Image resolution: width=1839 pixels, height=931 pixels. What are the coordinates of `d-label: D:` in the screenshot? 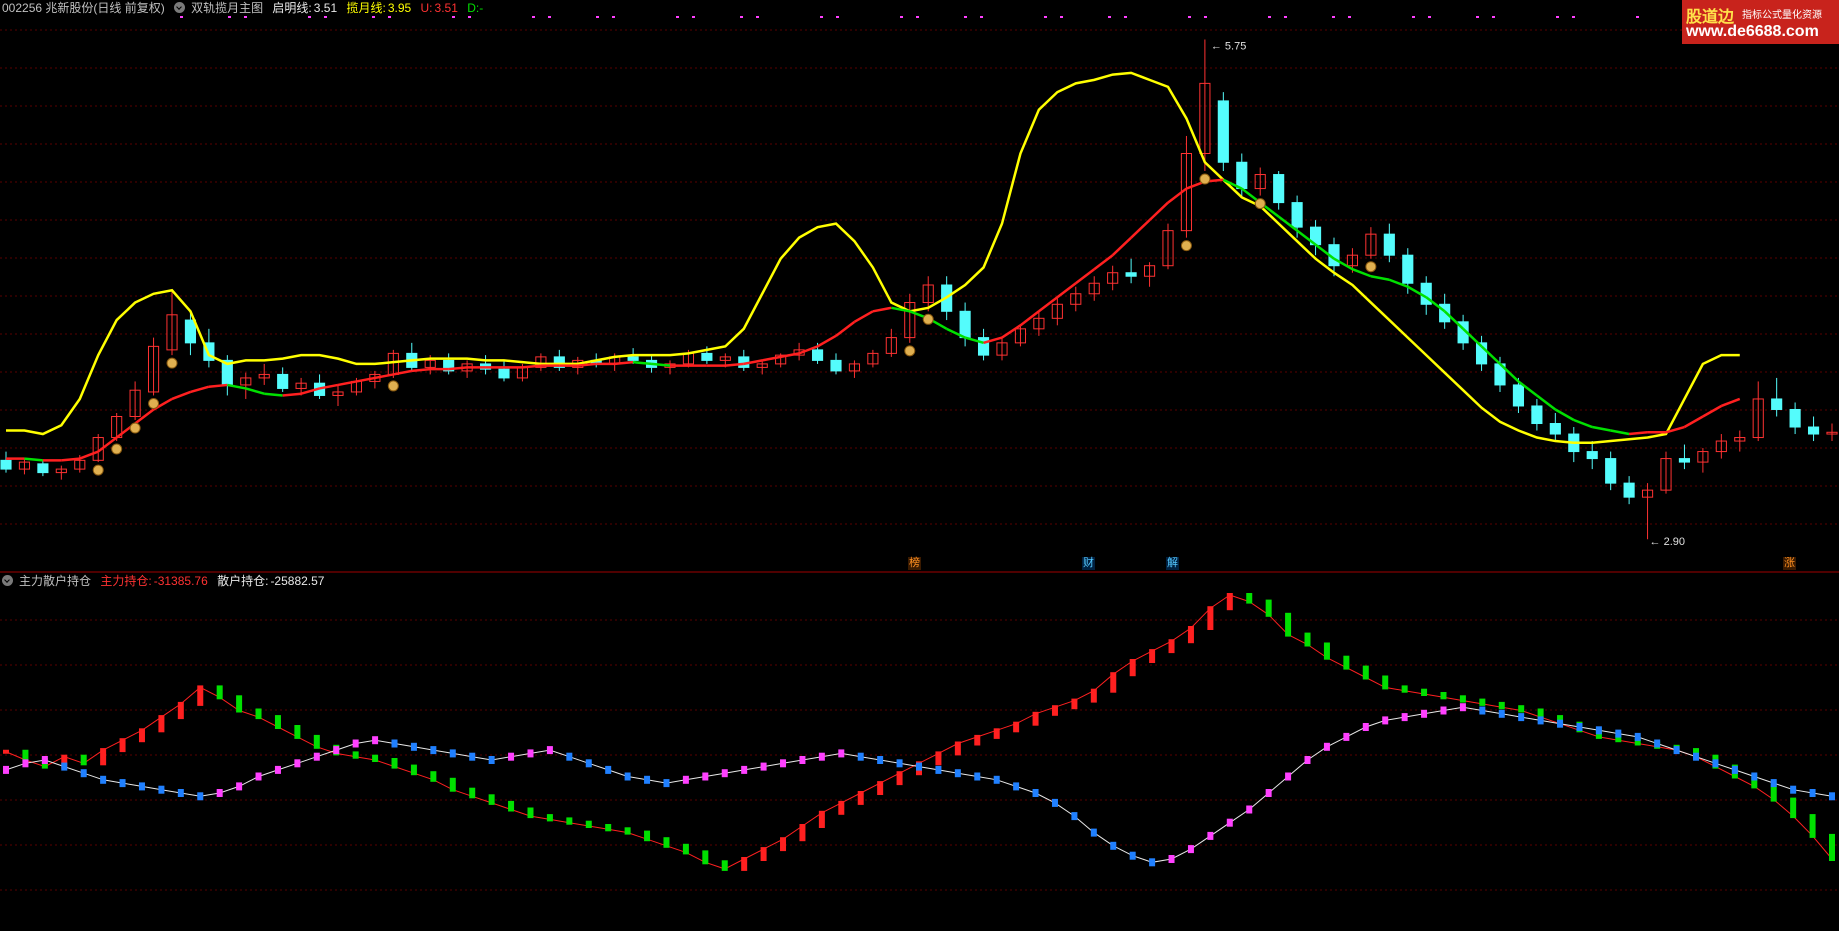 It's located at (473, 8).